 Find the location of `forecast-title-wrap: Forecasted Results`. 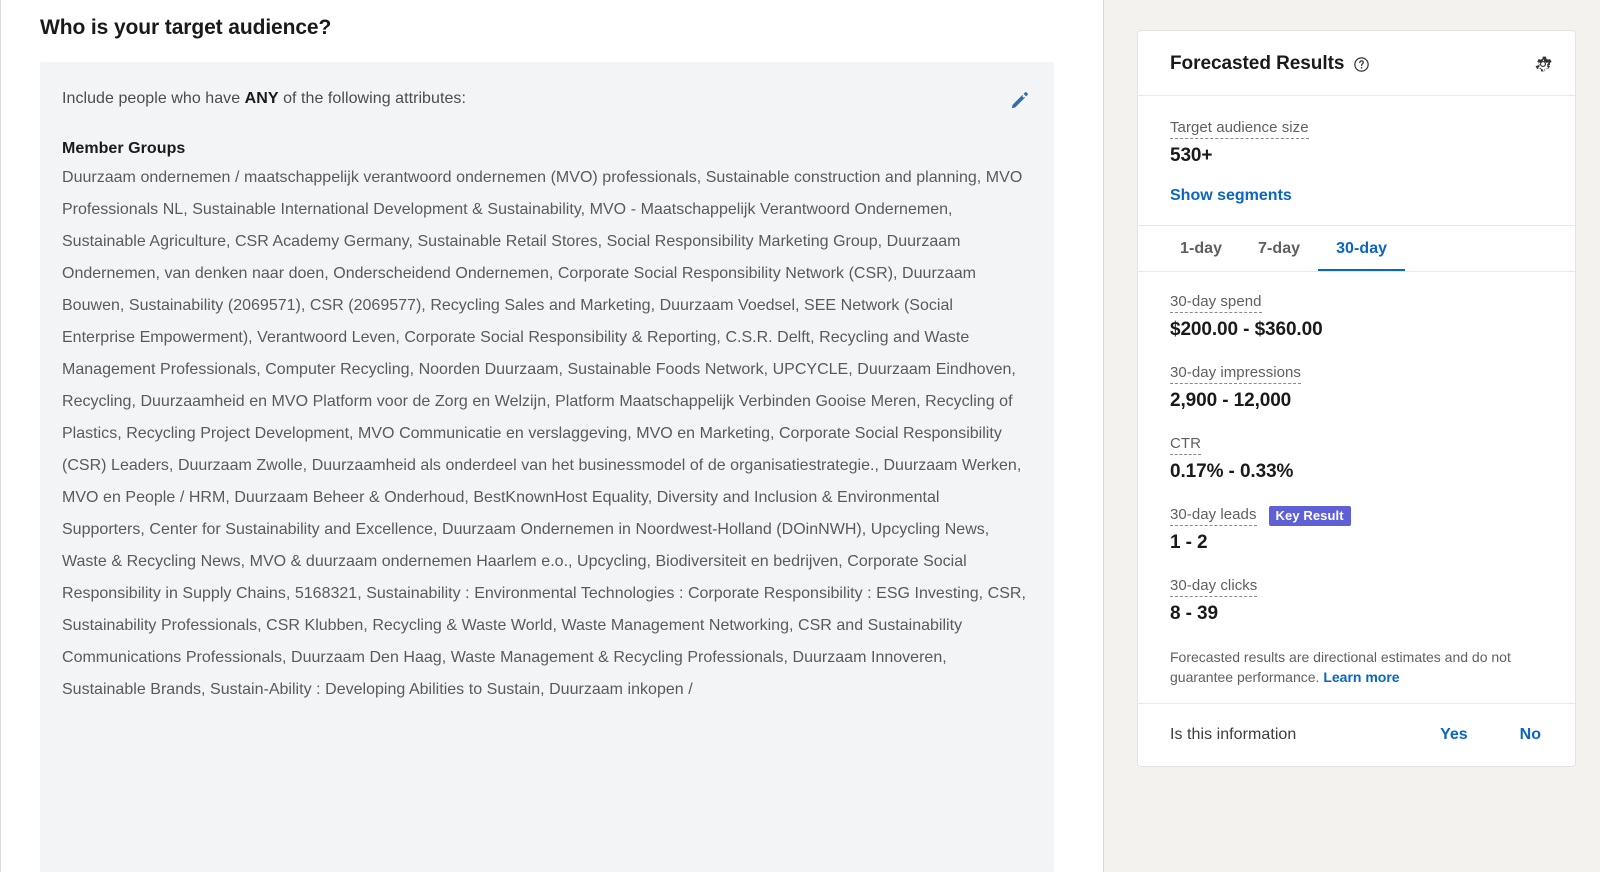

forecast-title-wrap: Forecasted Results is located at coordinates (1270, 64).